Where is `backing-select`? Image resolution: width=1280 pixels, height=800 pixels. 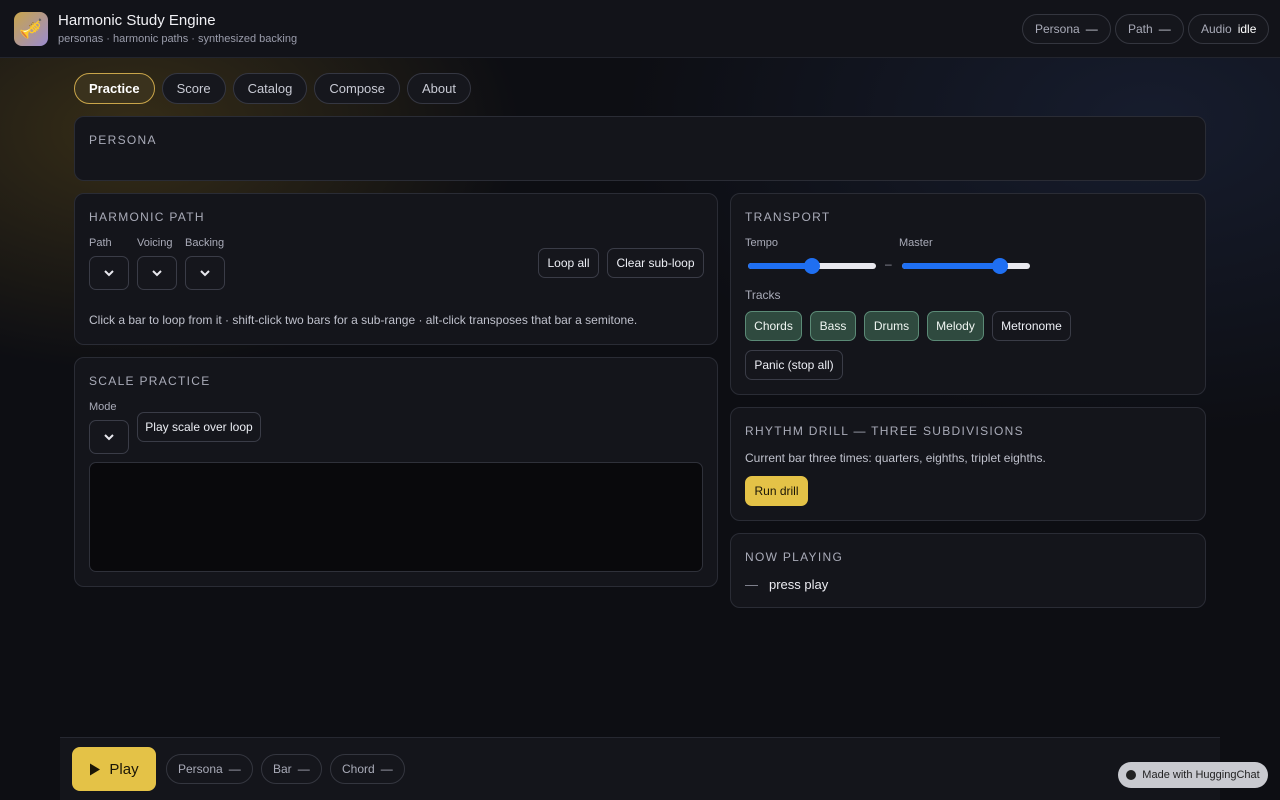
backing-select is located at coordinates (205, 273).